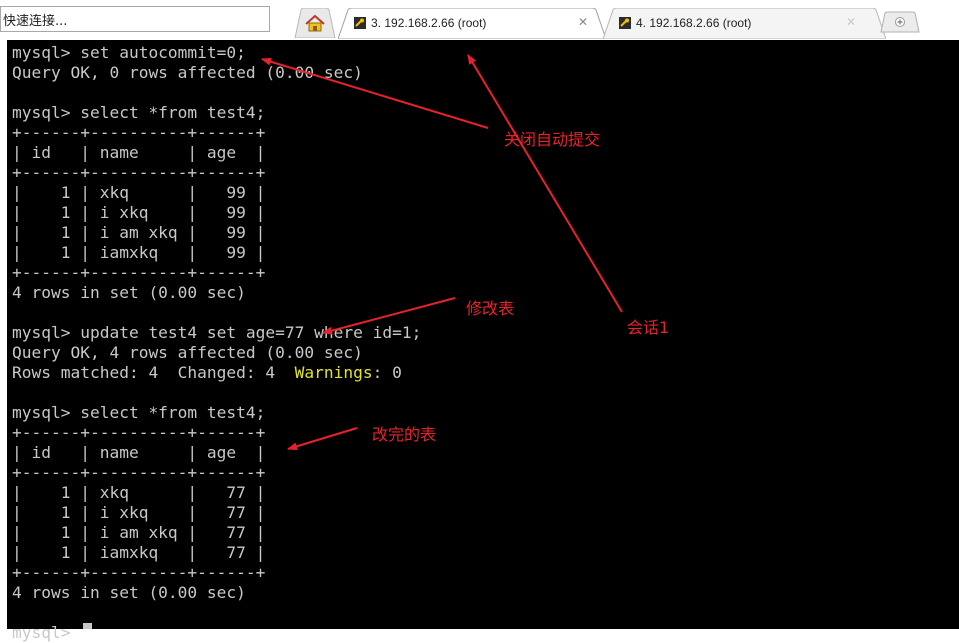  Describe the element at coordinates (389, 316) in the screenshot. I see `arrow-update` at that location.